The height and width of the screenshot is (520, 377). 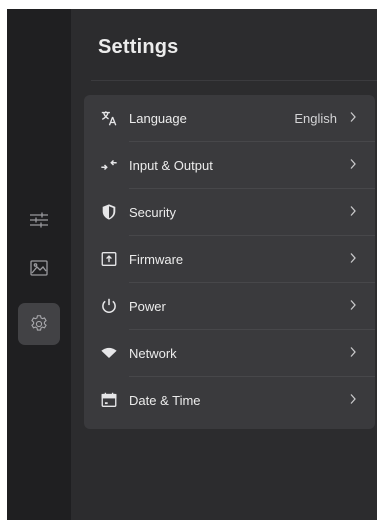 What do you see at coordinates (109, 212) in the screenshot?
I see `shield-icon` at bounding box center [109, 212].